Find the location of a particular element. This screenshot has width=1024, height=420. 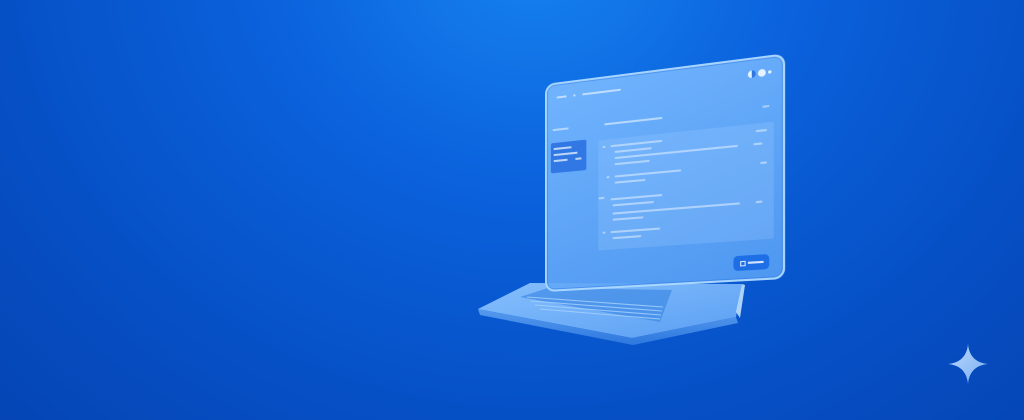

screen-main is located at coordinates (686, 190).